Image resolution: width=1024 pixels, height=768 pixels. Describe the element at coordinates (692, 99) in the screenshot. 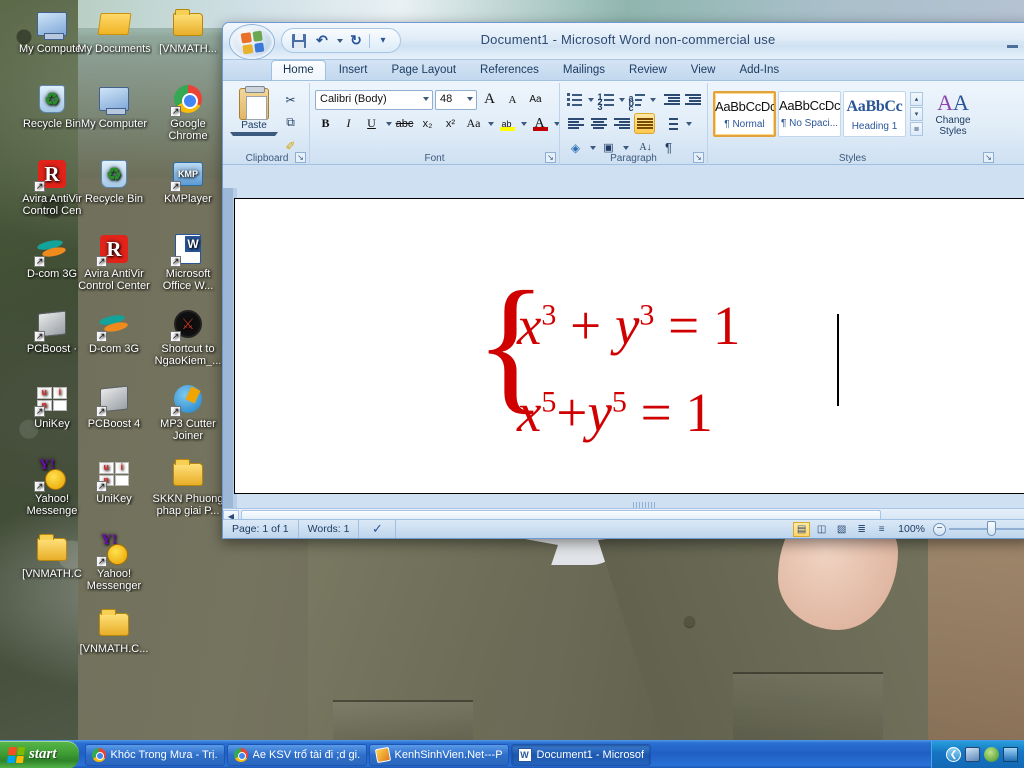

I see `increase-indent-icon` at that location.